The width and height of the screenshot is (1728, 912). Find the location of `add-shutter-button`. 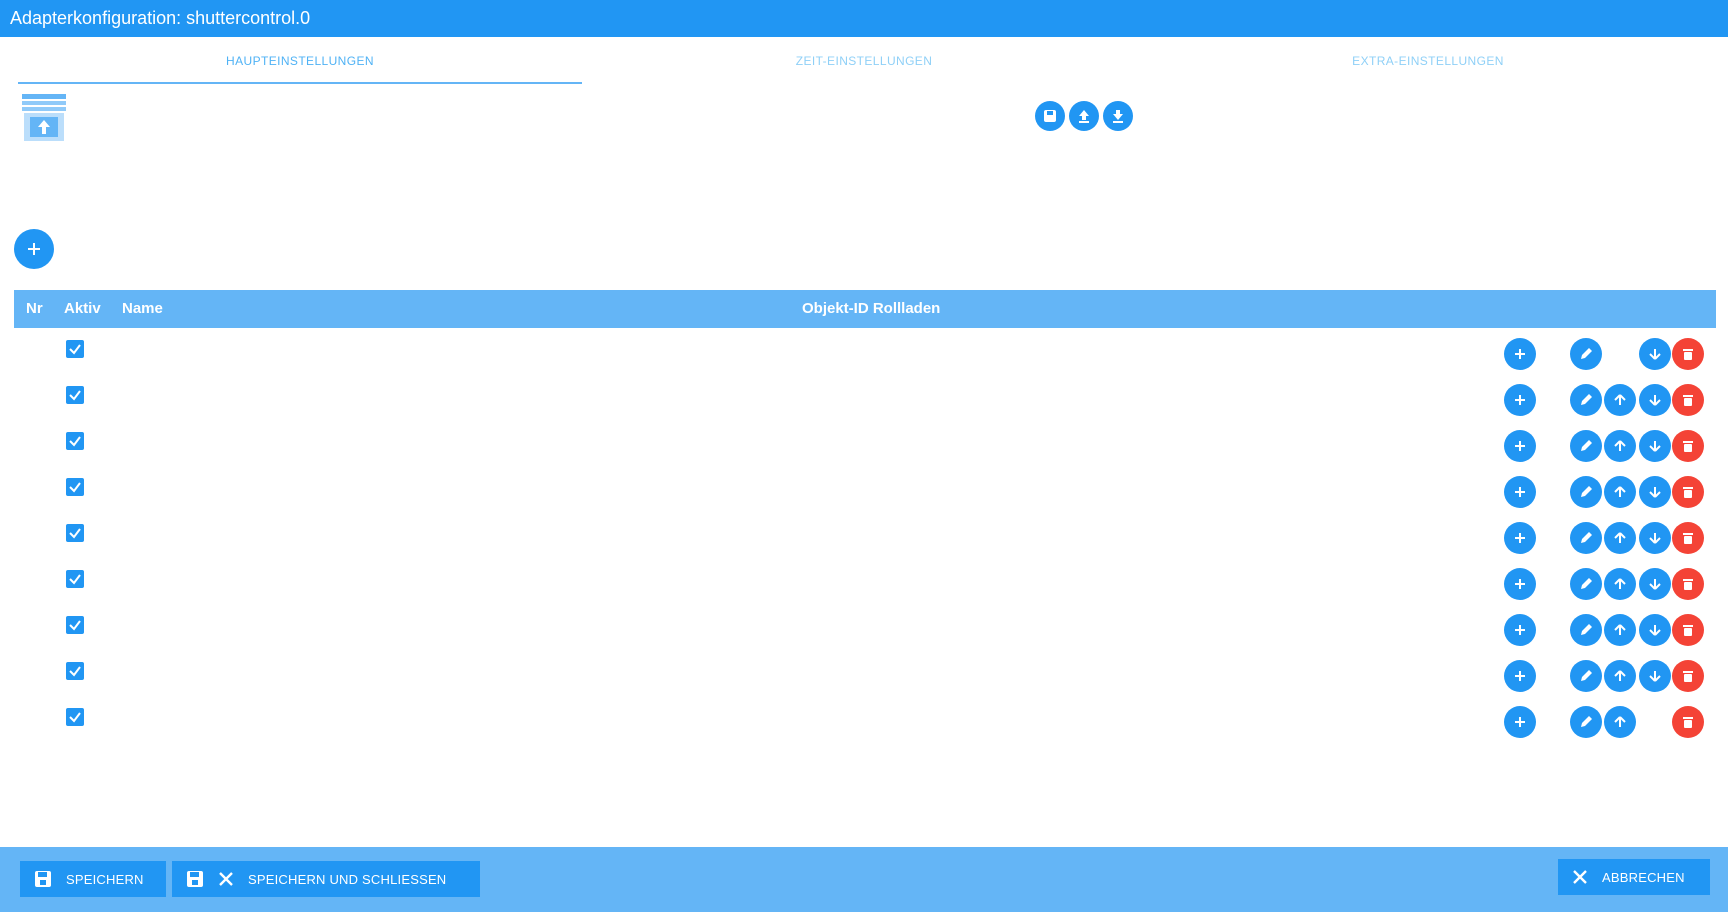

add-shutter-button is located at coordinates (34, 249).